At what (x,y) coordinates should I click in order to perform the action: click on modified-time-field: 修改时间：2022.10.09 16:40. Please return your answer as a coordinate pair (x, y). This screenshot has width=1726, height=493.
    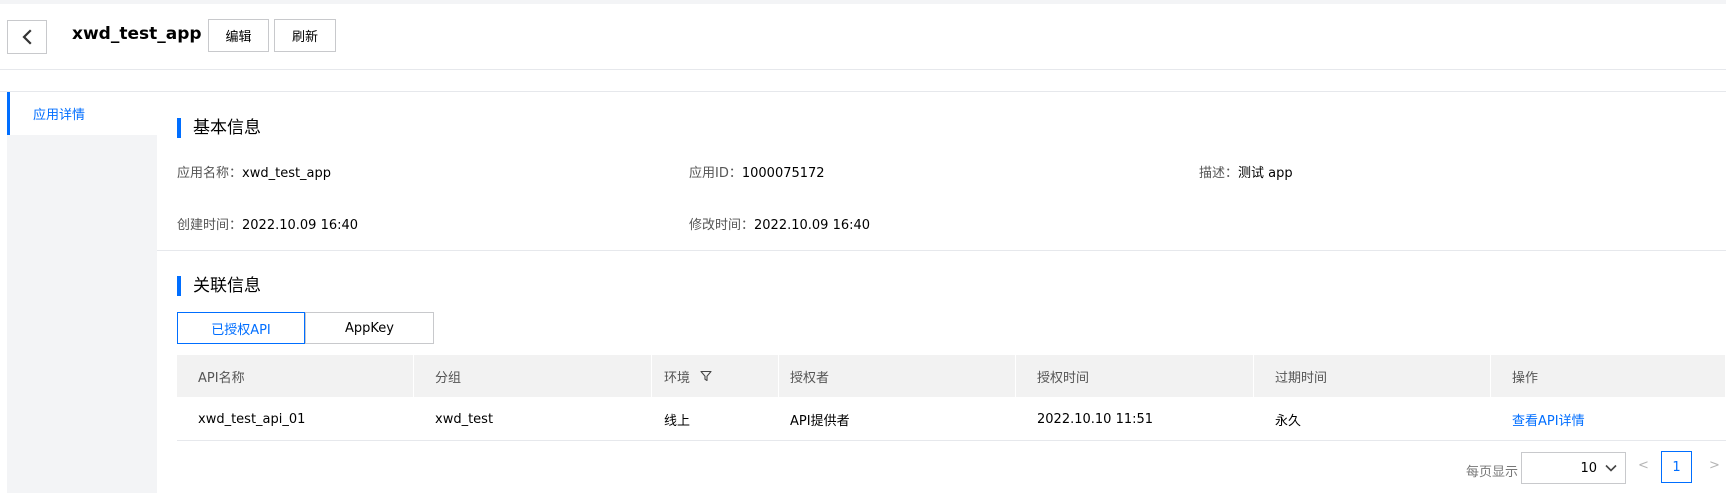
    Looking at the image, I should click on (779, 223).